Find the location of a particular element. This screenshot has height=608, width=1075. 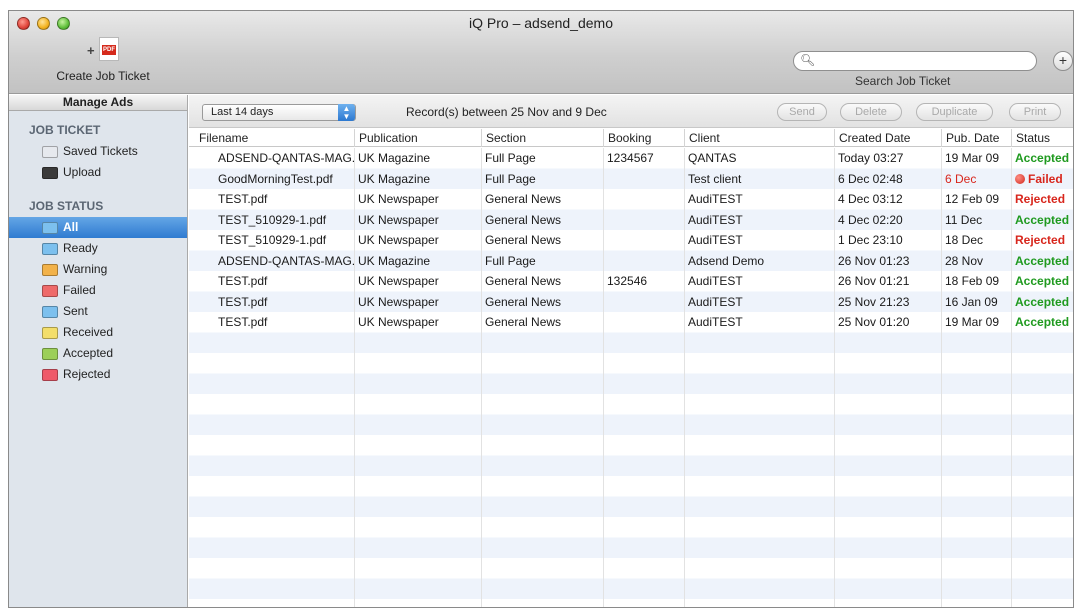

sidebar-item-failed: Failed is located at coordinates (98, 290).